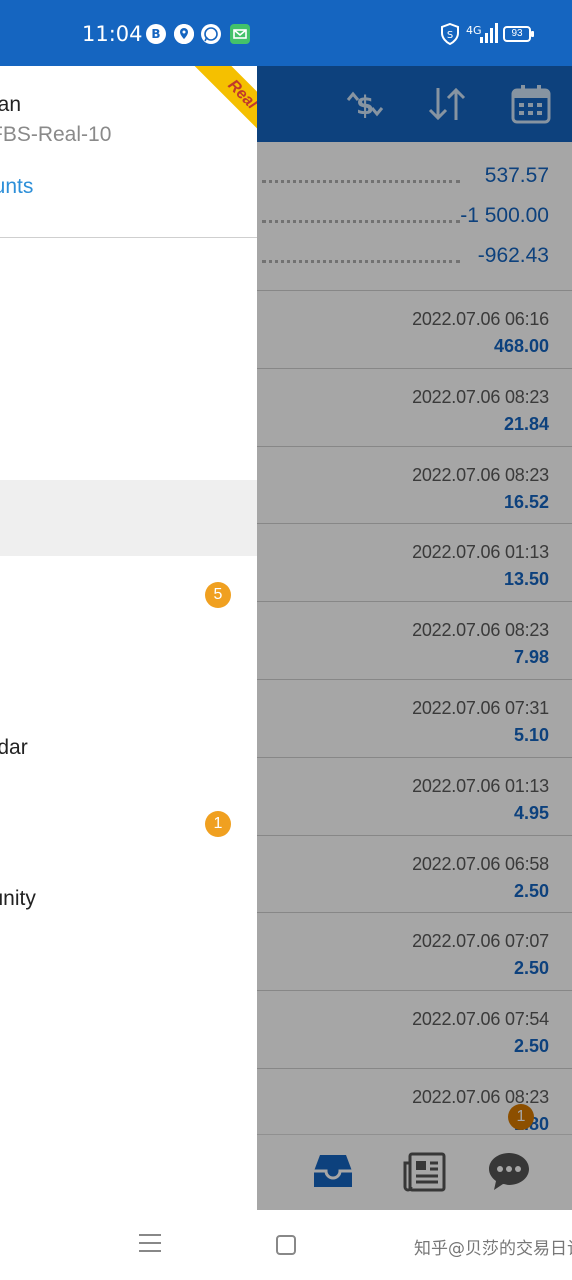  I want to click on drawer-item-community: munity, so click(128, 900).